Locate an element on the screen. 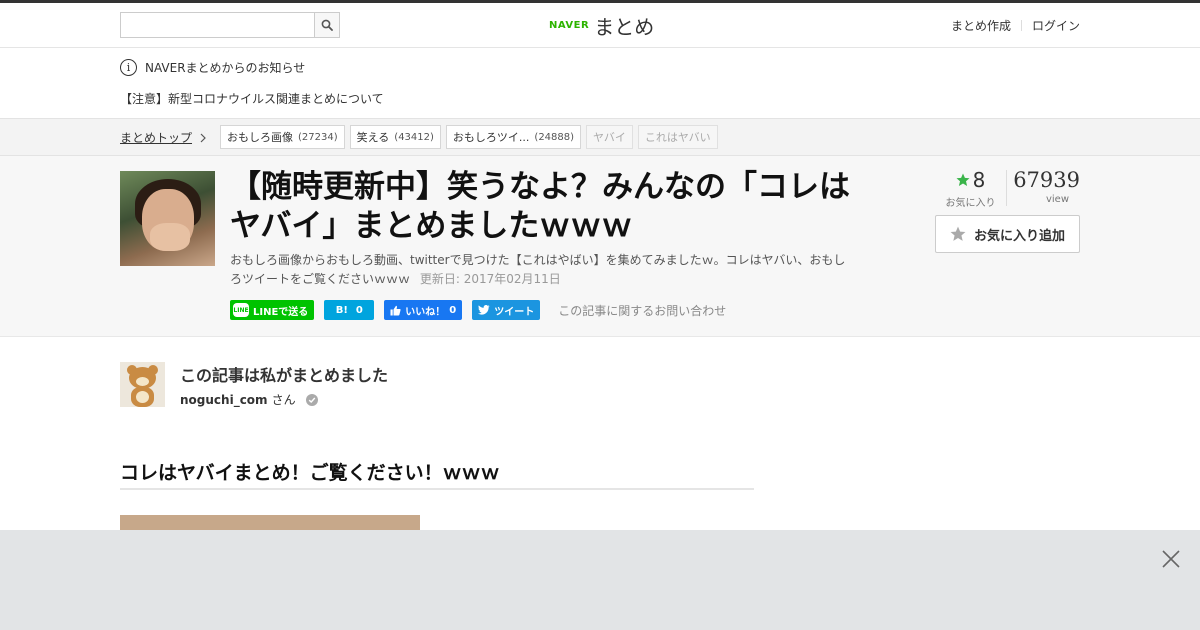  add-favorite-button: お気に入り追加 is located at coordinates (1007, 234).